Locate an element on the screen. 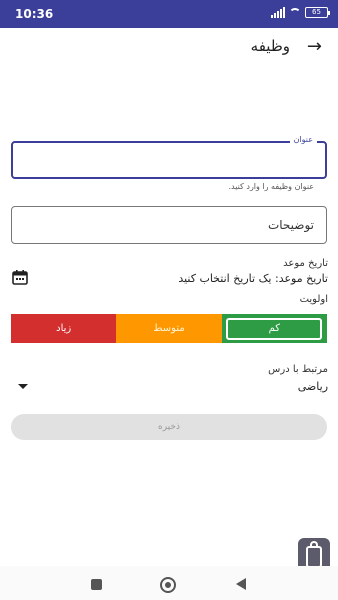  system-nav-bar is located at coordinates (169, 583).